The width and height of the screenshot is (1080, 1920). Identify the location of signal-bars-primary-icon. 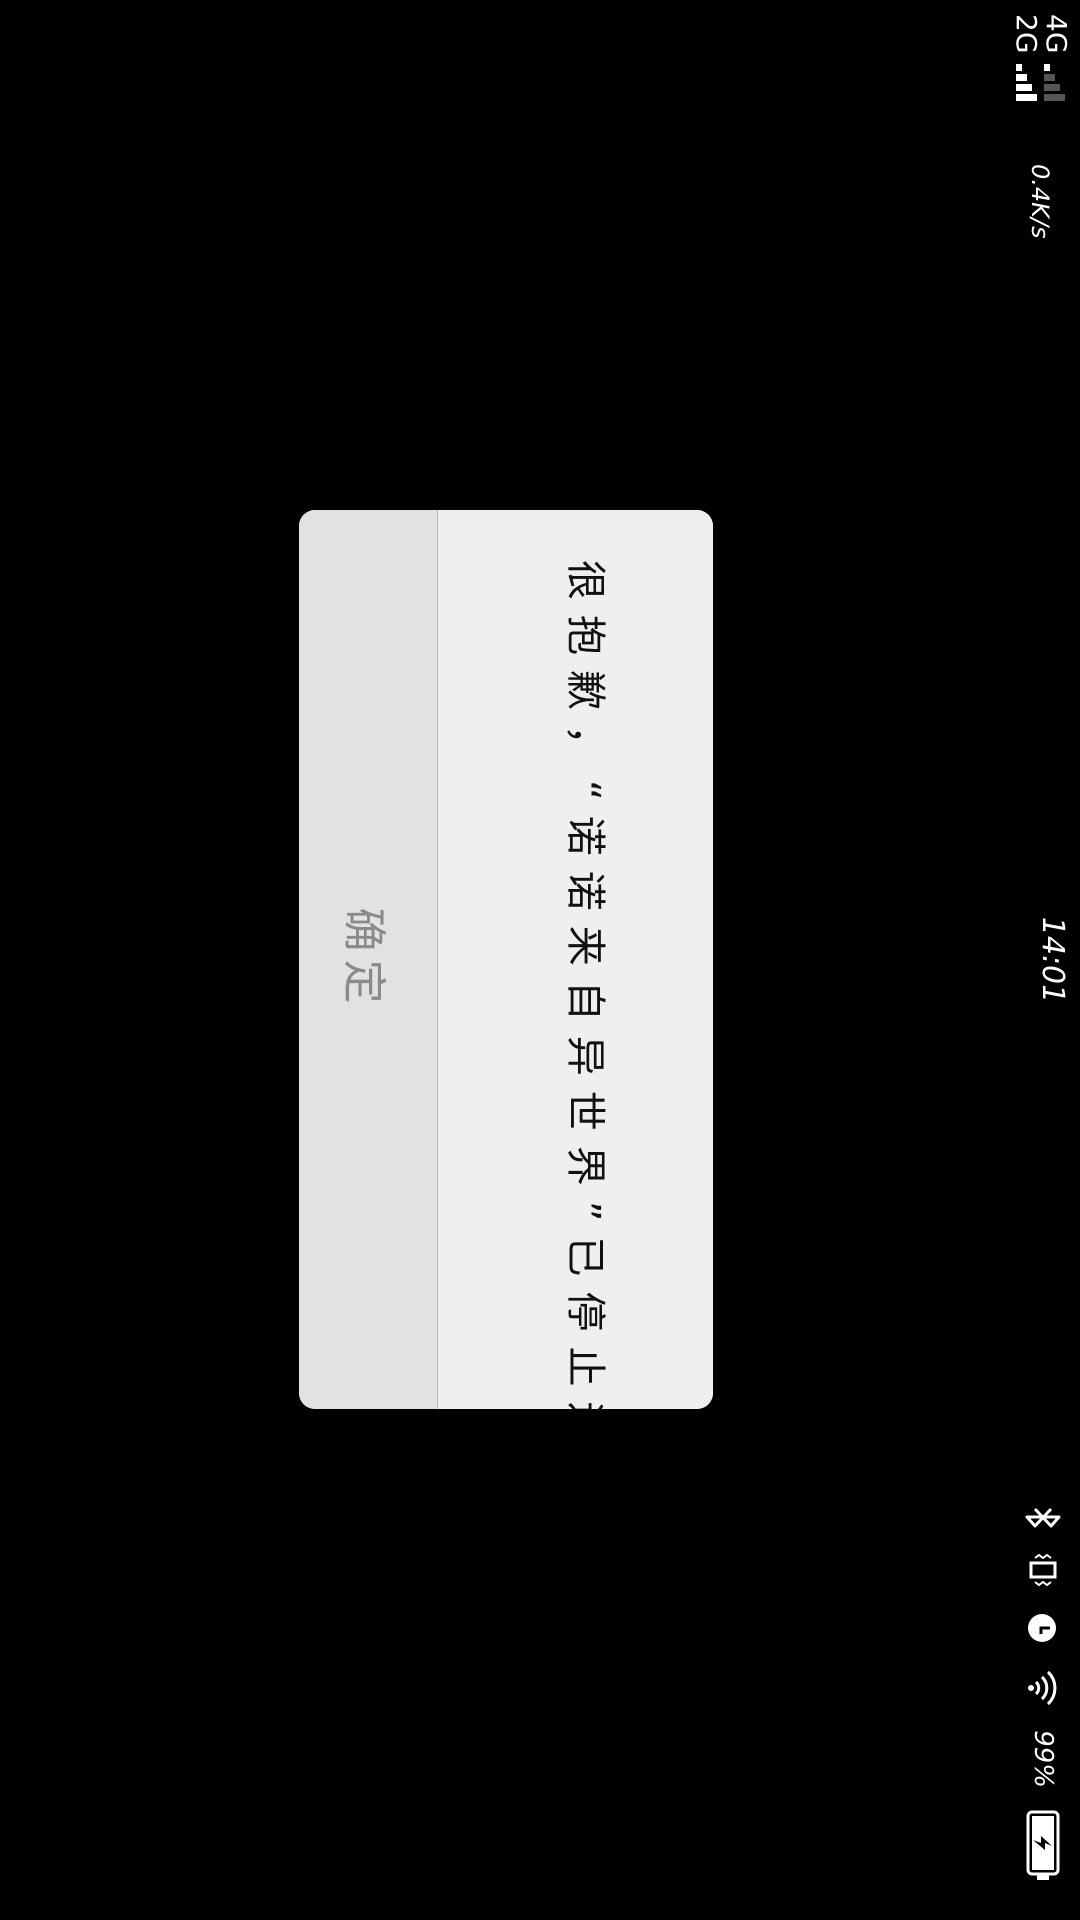
(1056, 82).